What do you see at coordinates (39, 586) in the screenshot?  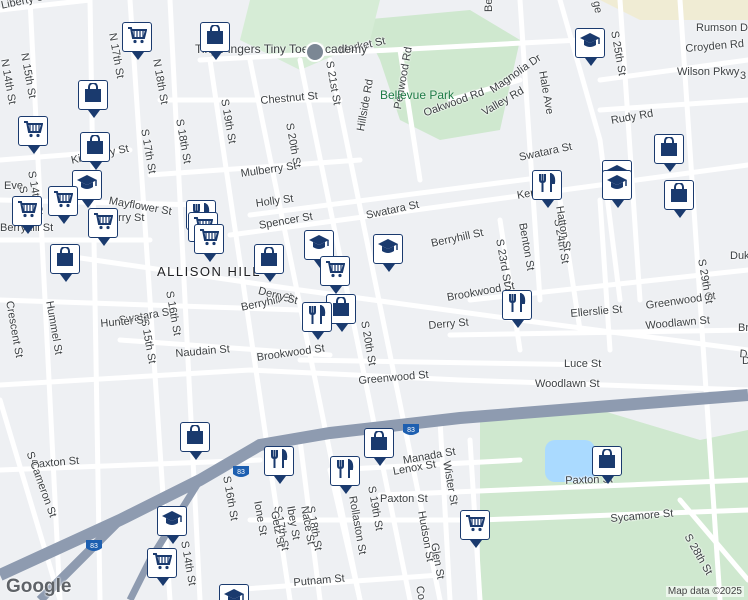 I see `google-logo: Google` at bounding box center [39, 586].